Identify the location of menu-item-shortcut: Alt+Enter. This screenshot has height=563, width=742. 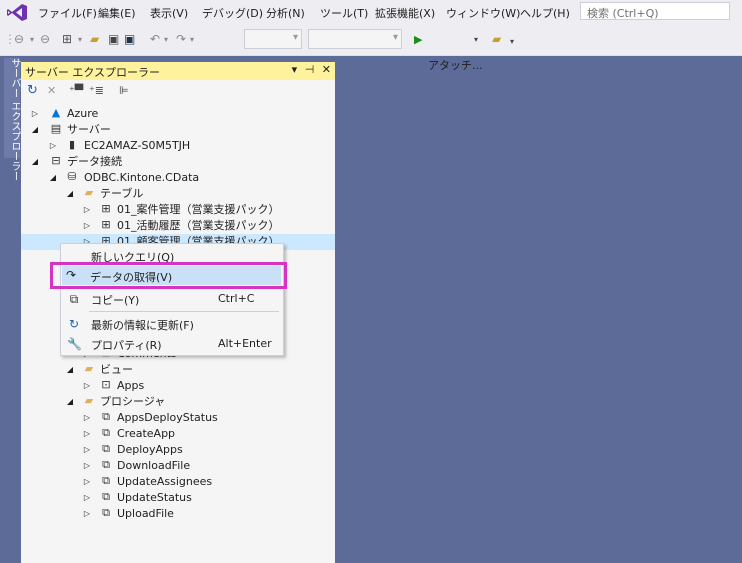
(245, 343).